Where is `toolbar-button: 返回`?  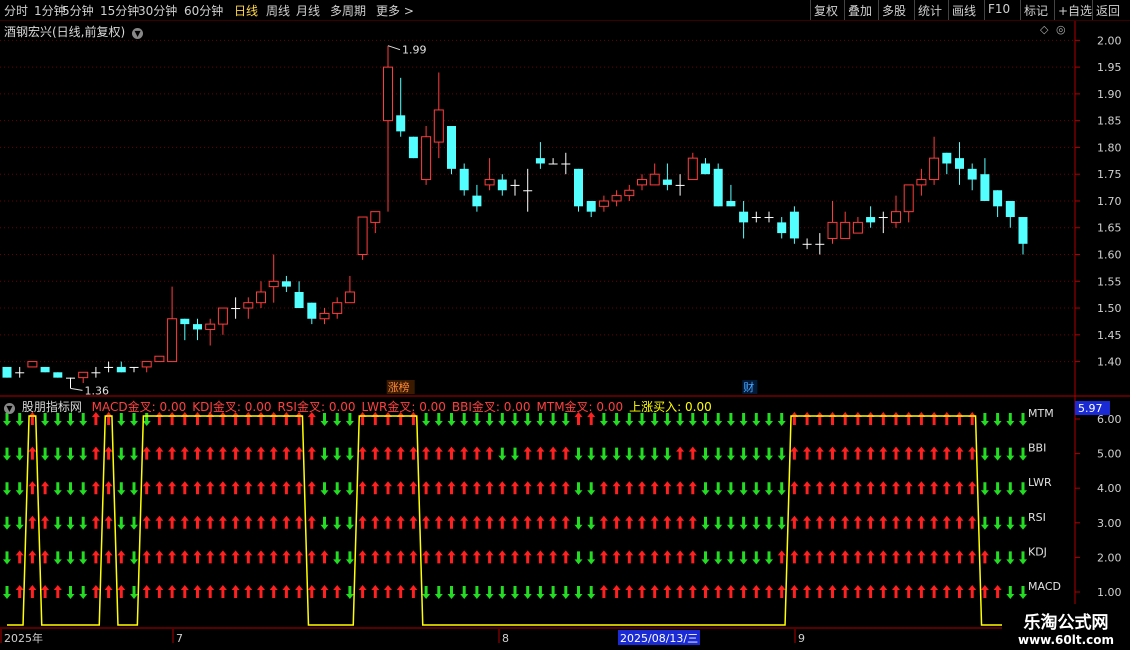 toolbar-button: 返回 is located at coordinates (1108, 10).